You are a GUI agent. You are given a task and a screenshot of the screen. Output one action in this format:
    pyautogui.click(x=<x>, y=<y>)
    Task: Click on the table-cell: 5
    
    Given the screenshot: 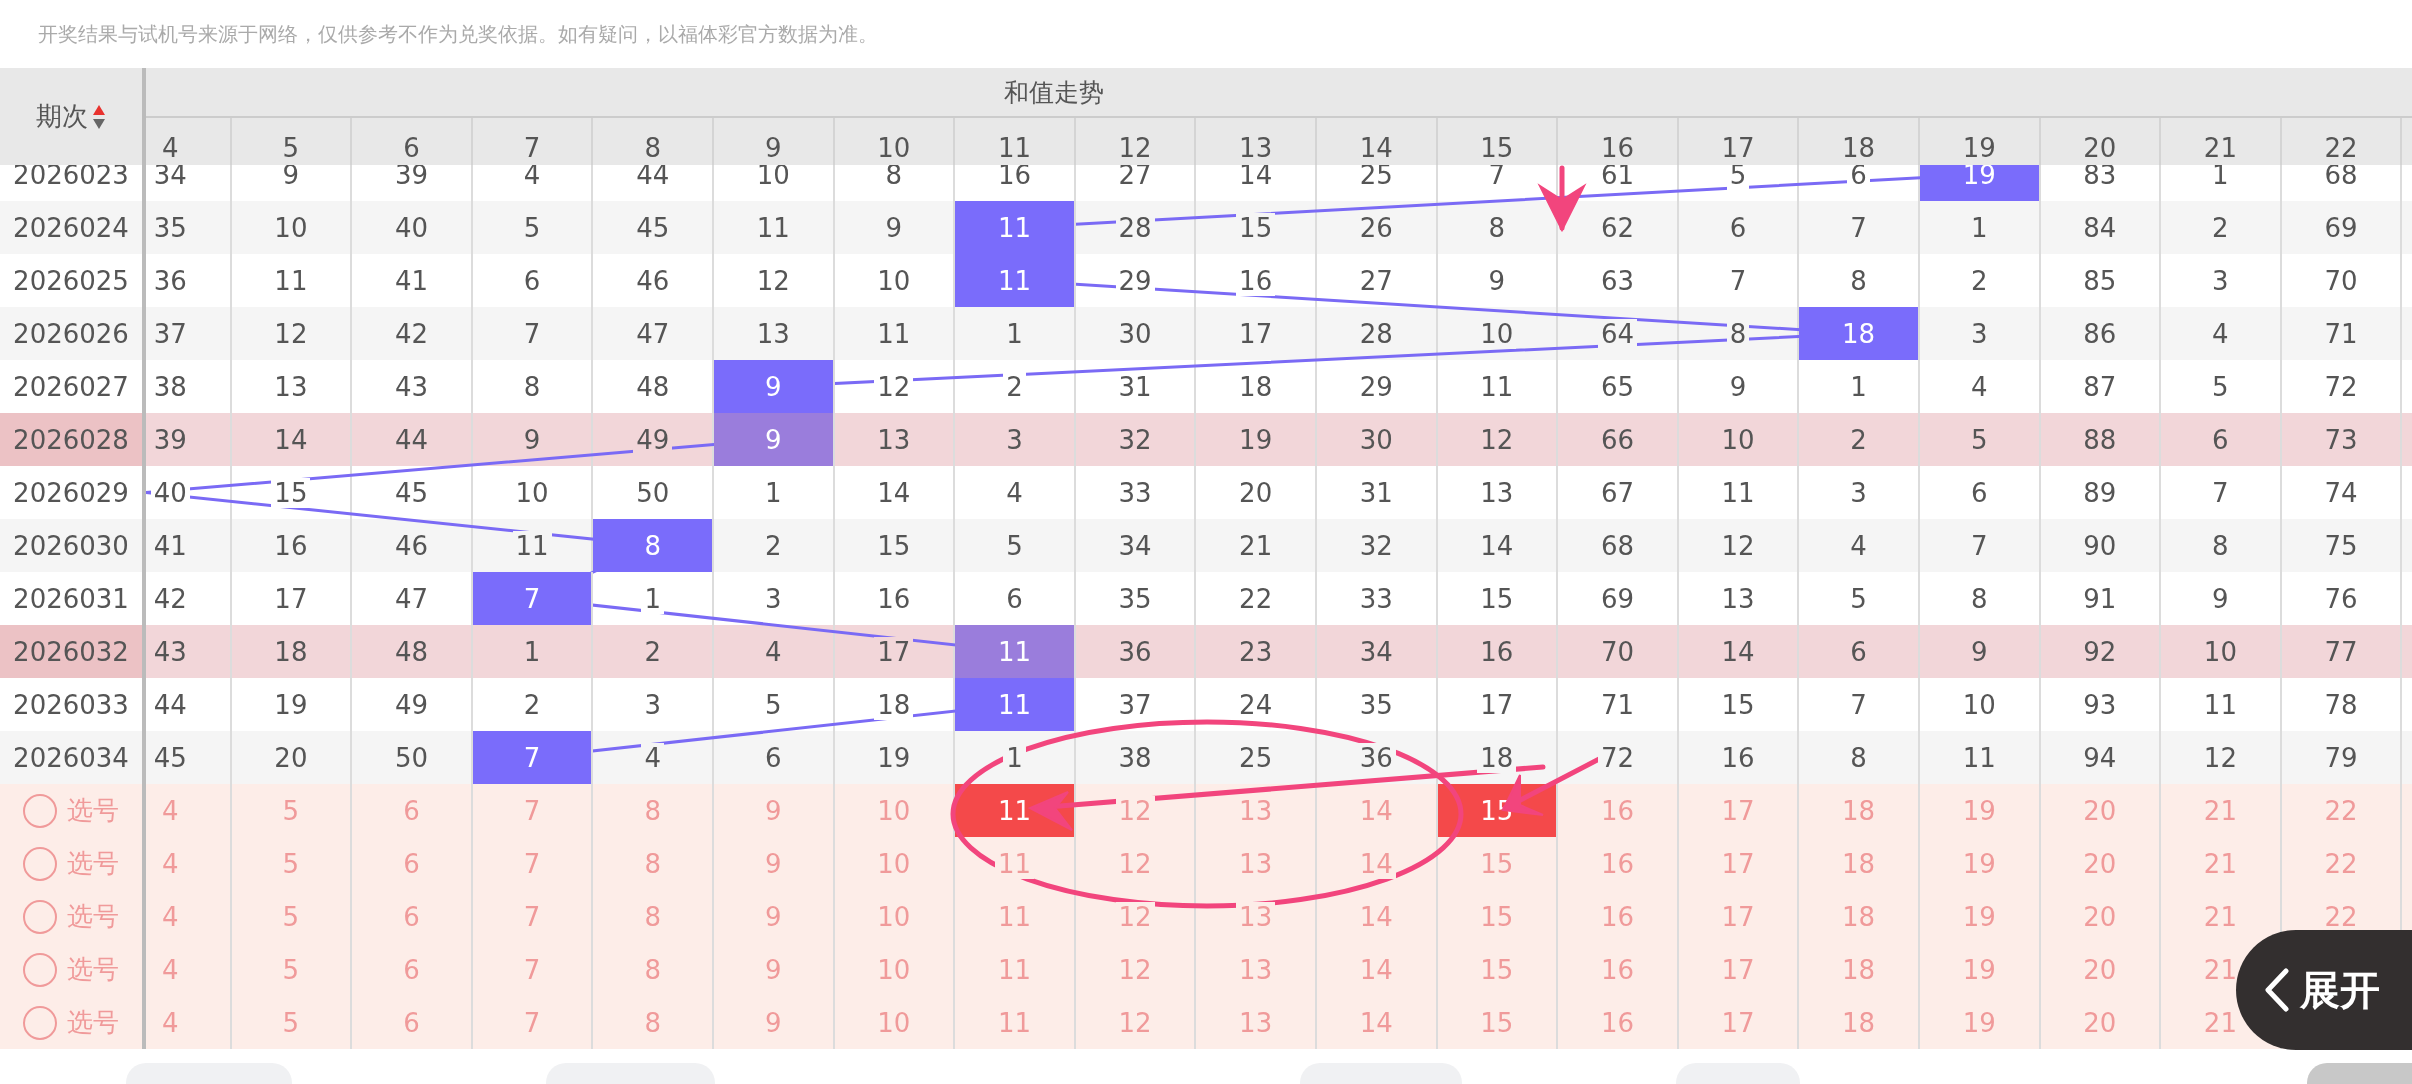 What is the action you would take?
    pyautogui.click(x=1738, y=177)
    